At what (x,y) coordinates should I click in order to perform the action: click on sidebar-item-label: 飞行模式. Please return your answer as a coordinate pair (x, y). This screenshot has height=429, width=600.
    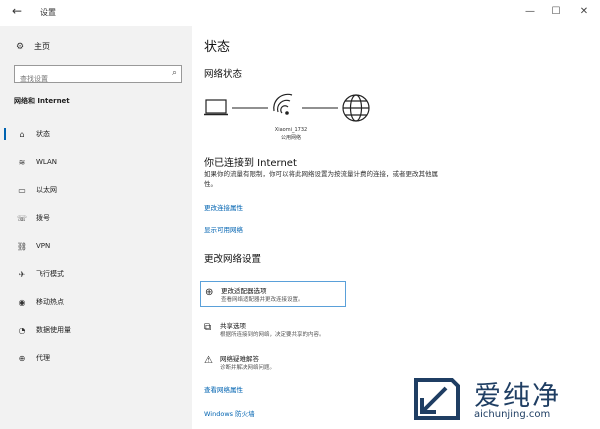
    Looking at the image, I should click on (50, 274).